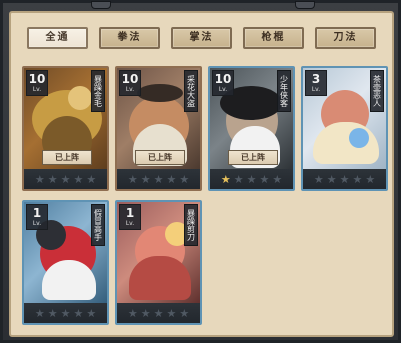  I want to click on hero-card: 10 Lv. 暴躁金毛 已上阵 ★ ★ ★ ★ ★, so click(65, 128).